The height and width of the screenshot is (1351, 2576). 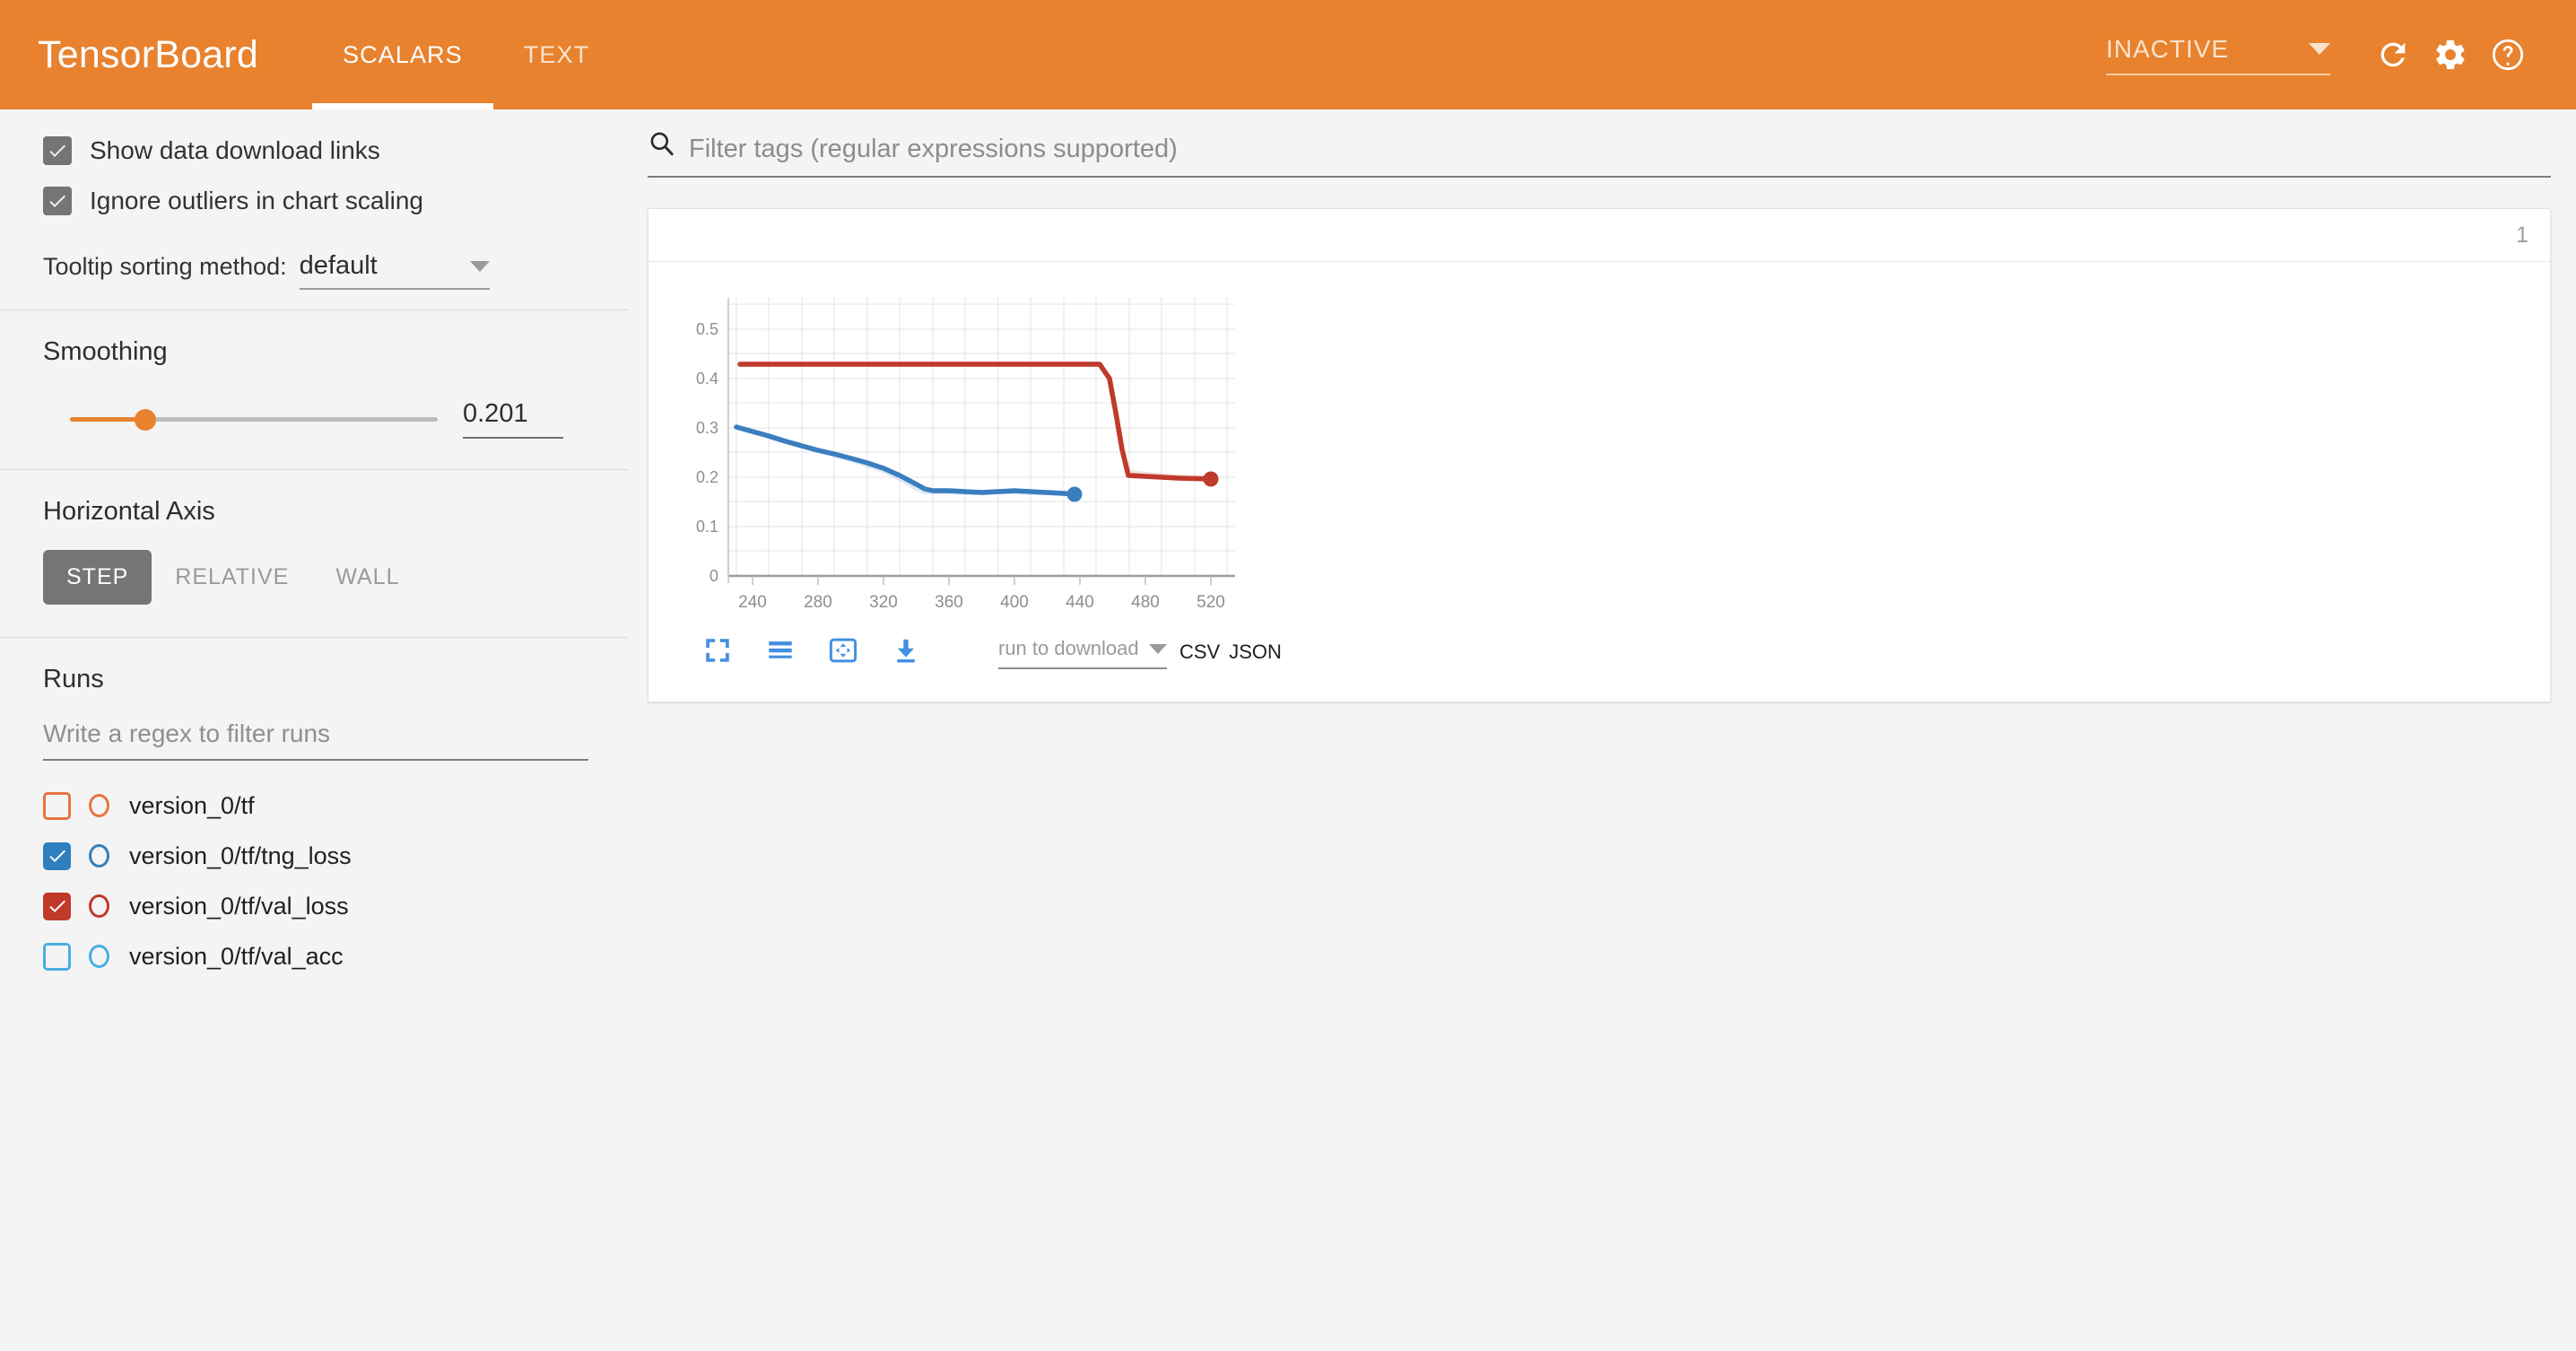 I want to click on horizontal-axis-section: Horizontal Axis STEP RELATIVE WALL, so click(x=314, y=551).